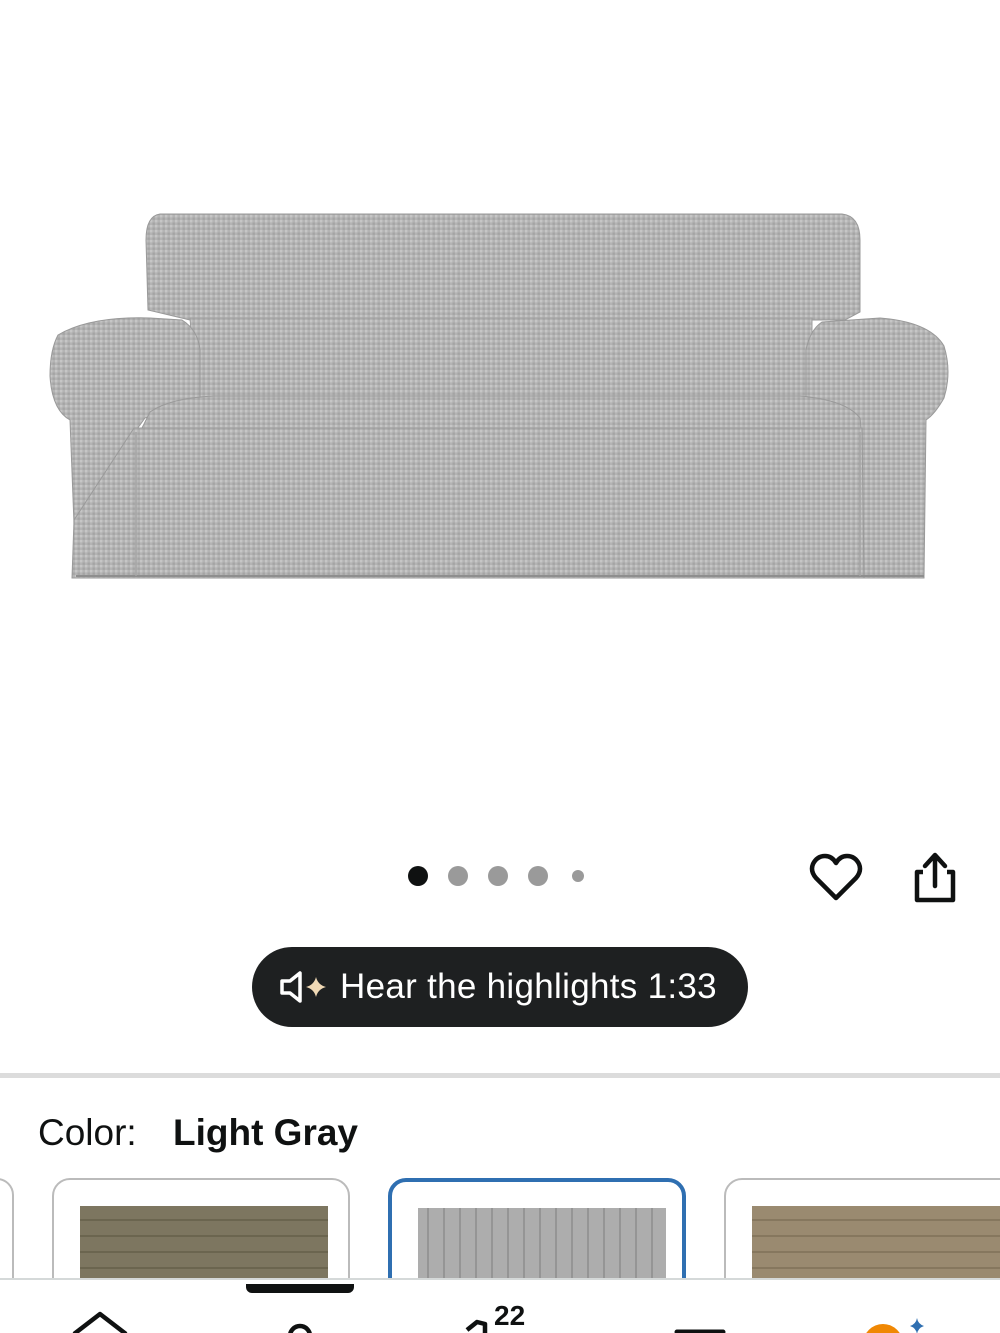 This screenshot has width=1000, height=1333. I want to click on hear-highlights-button: Hear the highlights 1:33, so click(500, 987).